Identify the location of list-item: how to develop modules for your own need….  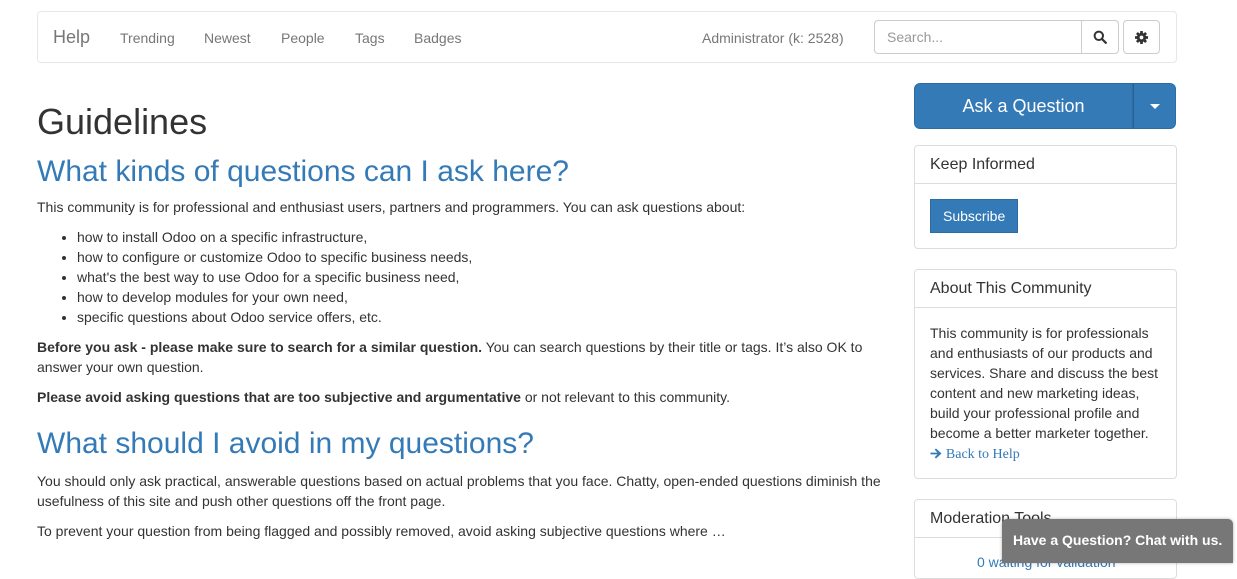
(482, 297).